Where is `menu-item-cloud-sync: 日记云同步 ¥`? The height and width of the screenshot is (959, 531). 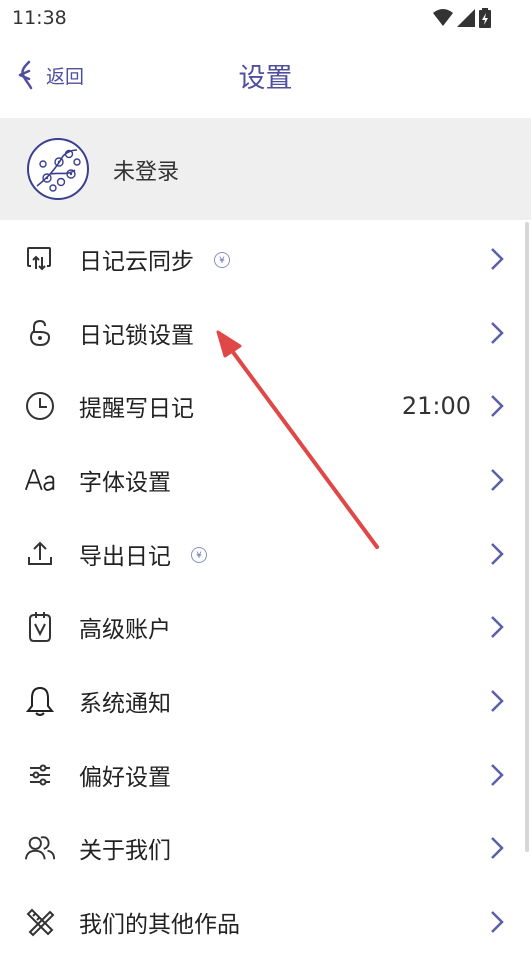
menu-item-cloud-sync: 日记云同步 ¥ is located at coordinates (265, 259).